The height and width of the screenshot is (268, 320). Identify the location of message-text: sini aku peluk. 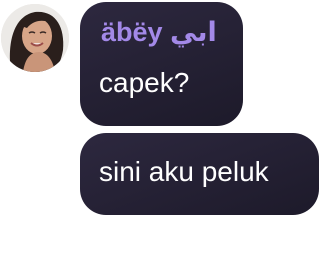
(184, 171).